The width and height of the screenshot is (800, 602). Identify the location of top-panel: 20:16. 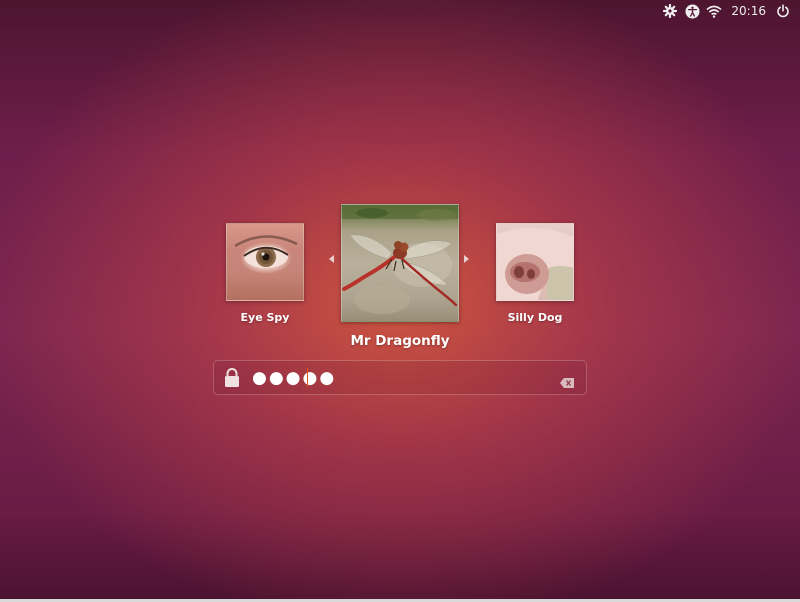
(729, 11).